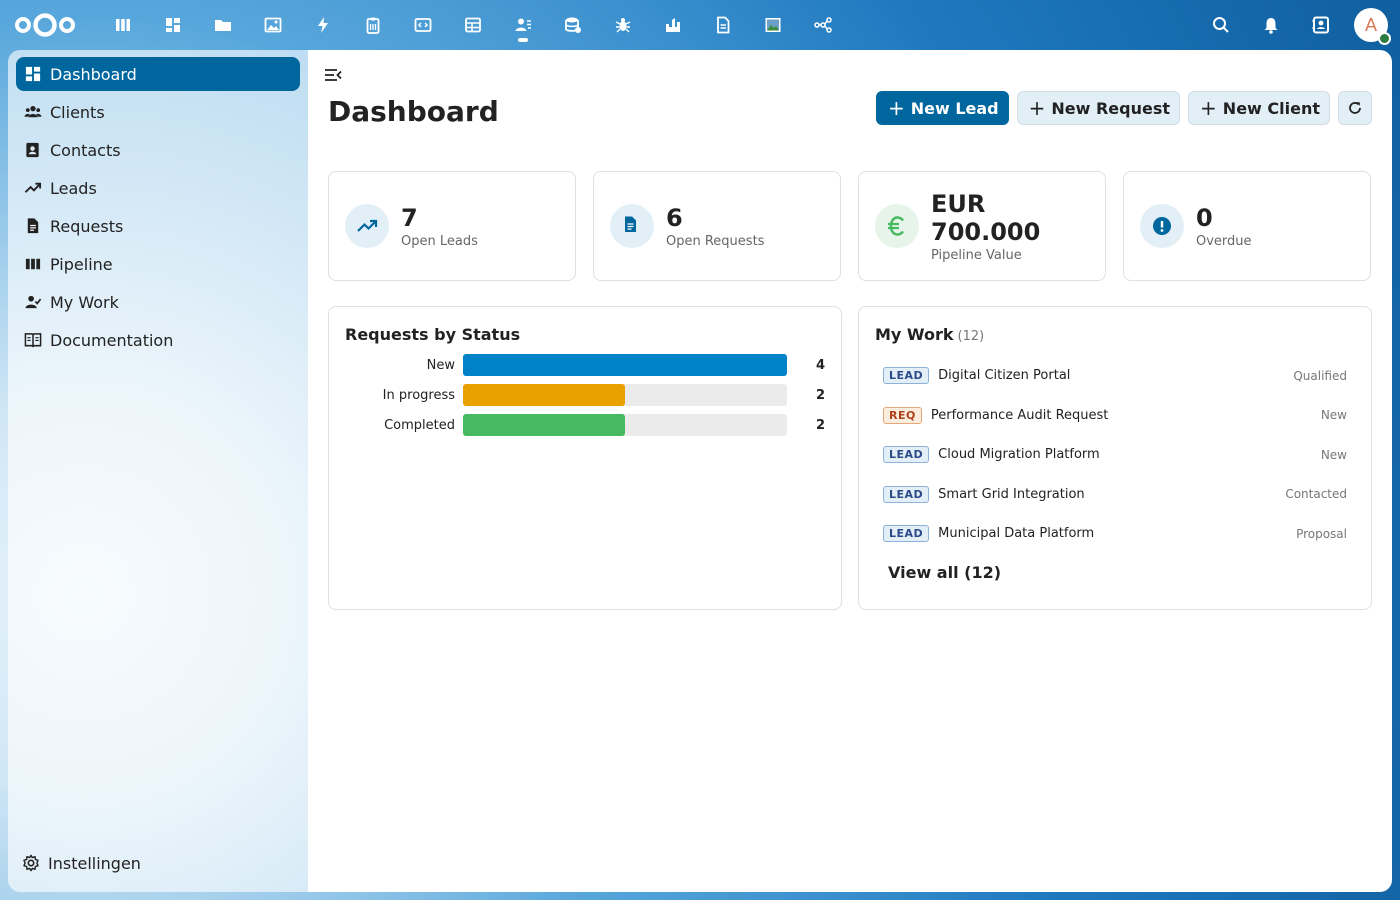  Describe the element at coordinates (1271, 25) in the screenshot. I see `notifications-bell-icon` at that location.